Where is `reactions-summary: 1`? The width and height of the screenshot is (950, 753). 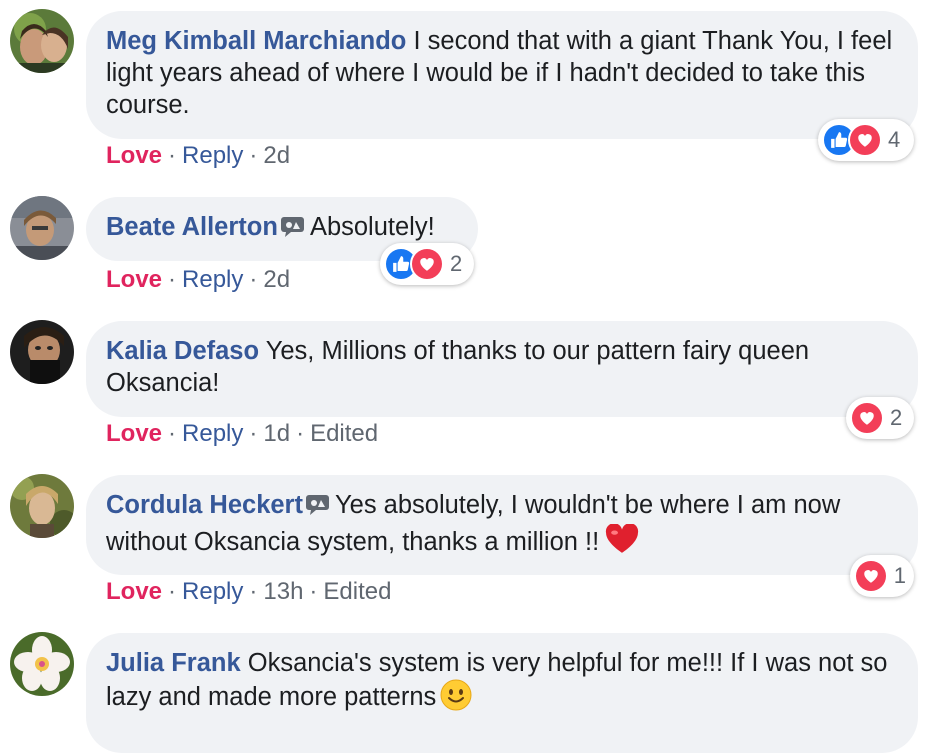
reactions-summary: 1 is located at coordinates (882, 576).